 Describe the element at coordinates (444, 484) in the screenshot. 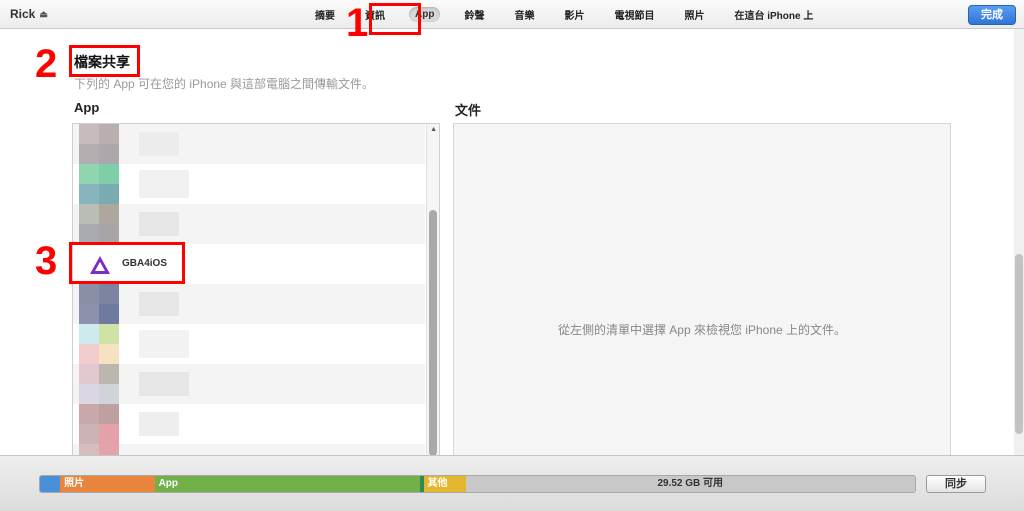

I see `capacity-segment-other: 其他` at that location.